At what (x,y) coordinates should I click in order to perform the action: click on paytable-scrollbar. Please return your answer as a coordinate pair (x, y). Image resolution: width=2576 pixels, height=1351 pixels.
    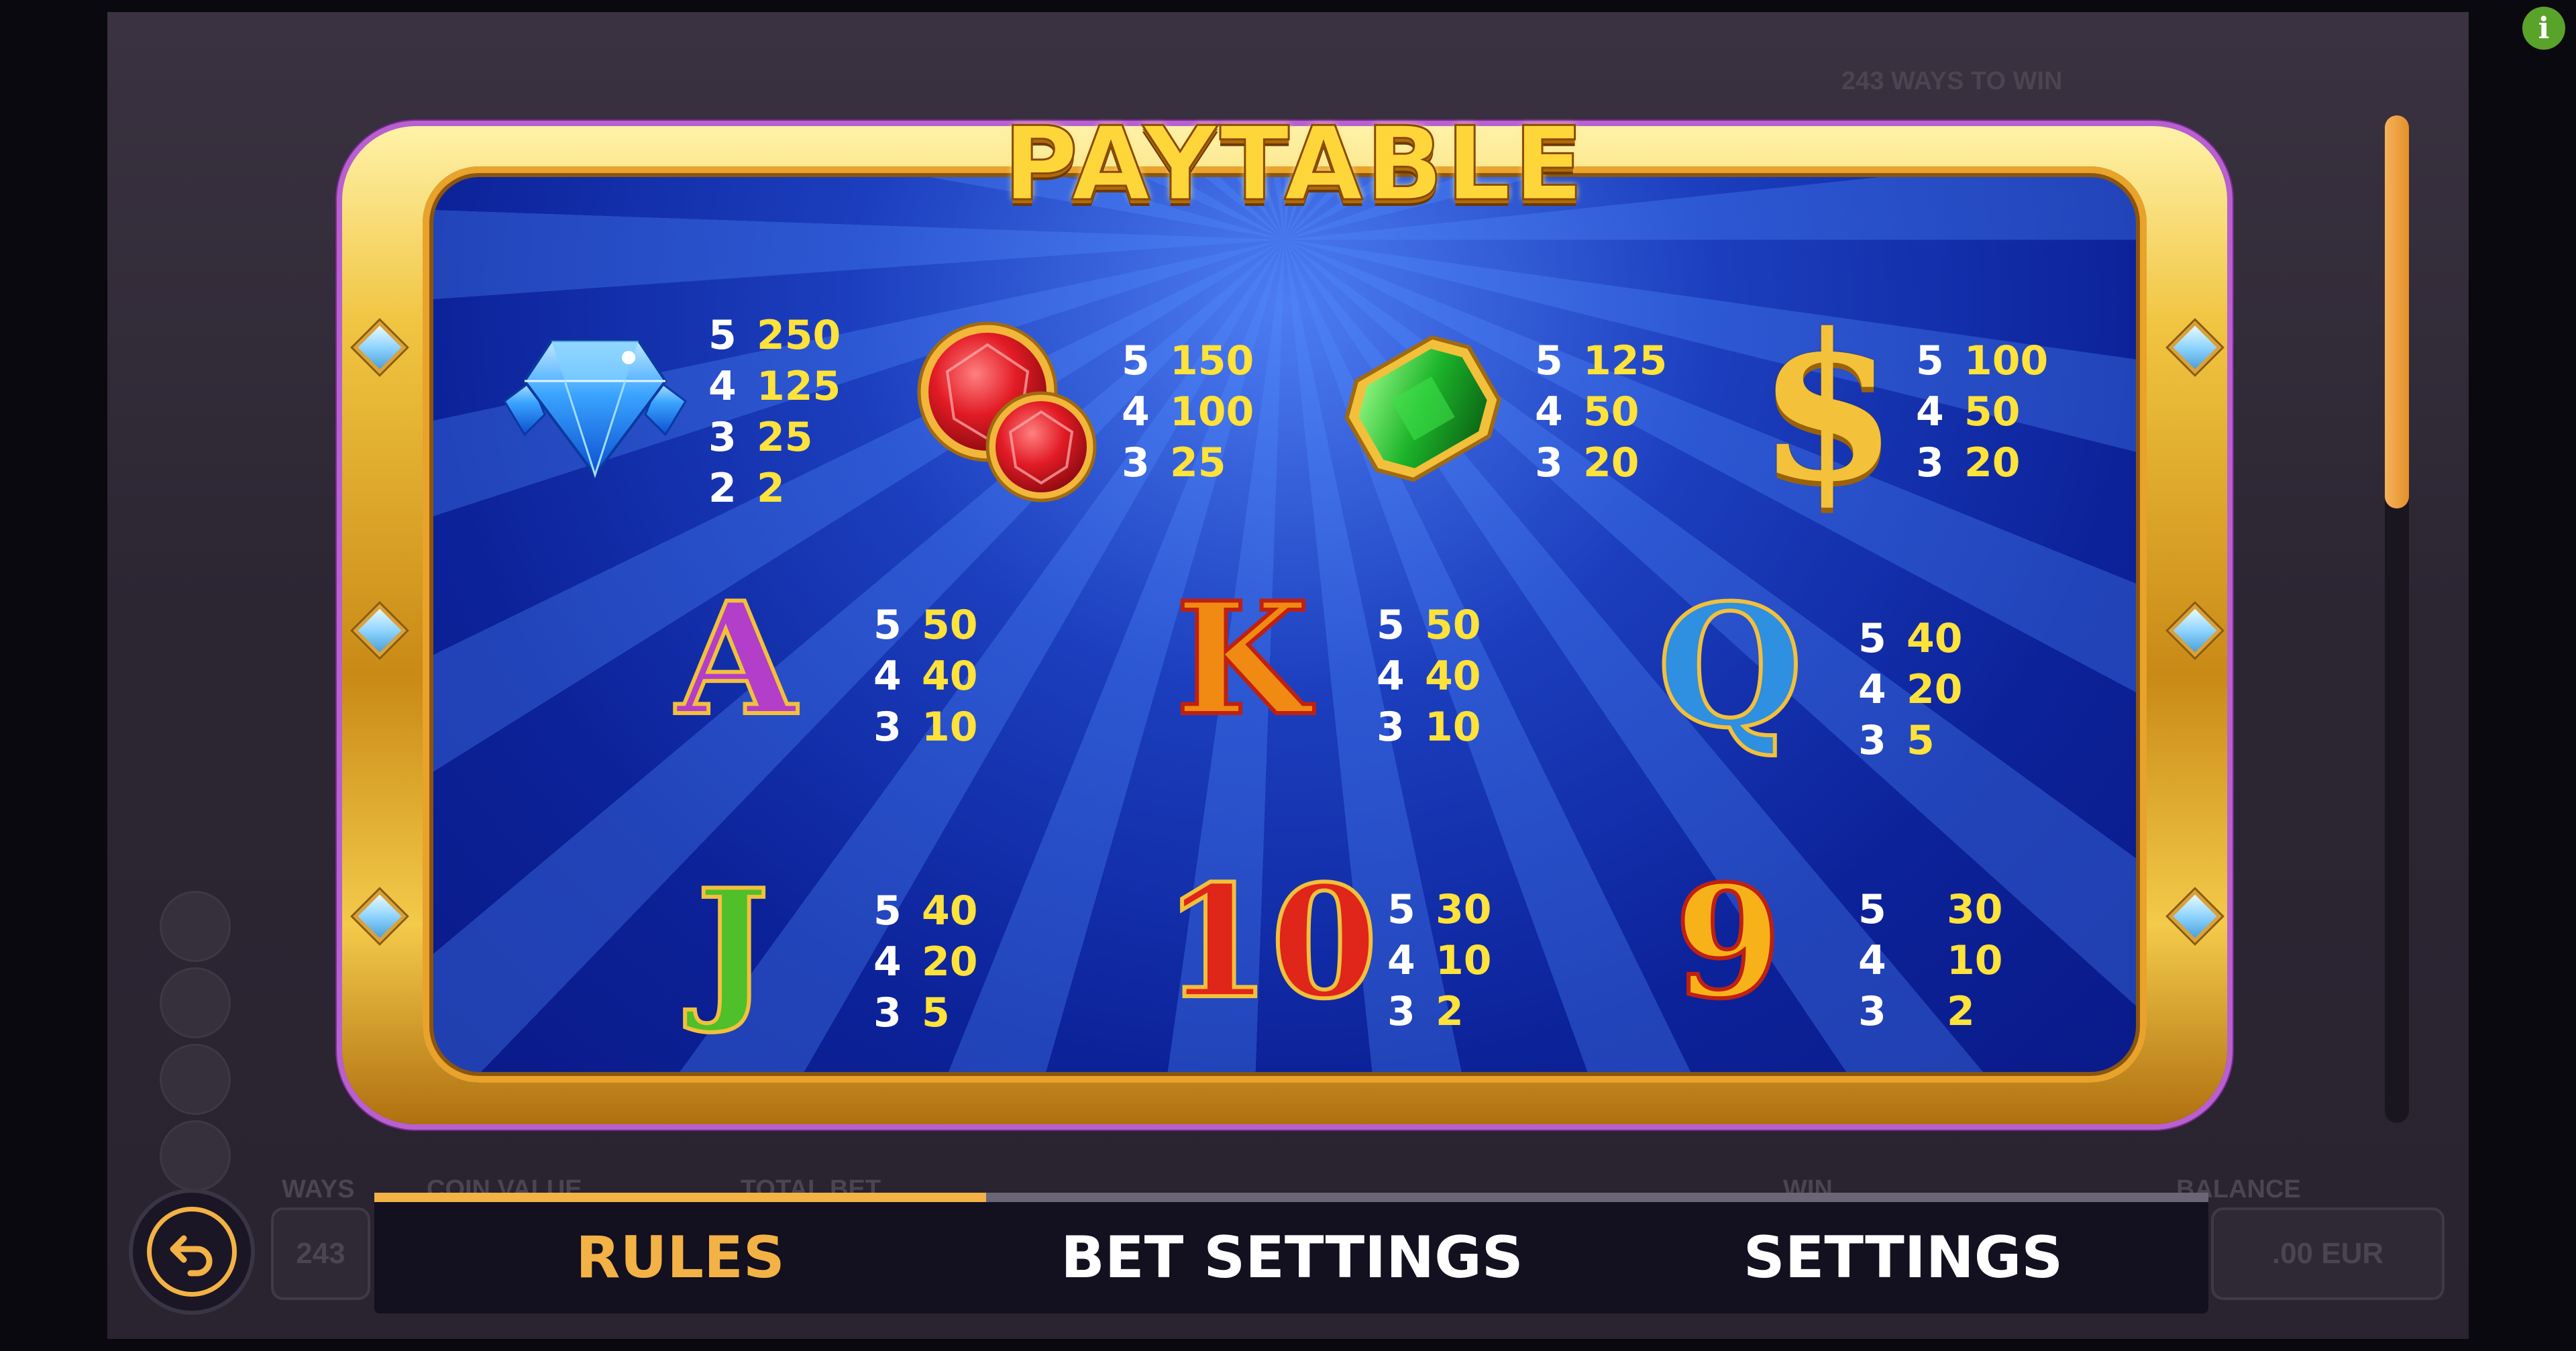
    Looking at the image, I should click on (2397, 619).